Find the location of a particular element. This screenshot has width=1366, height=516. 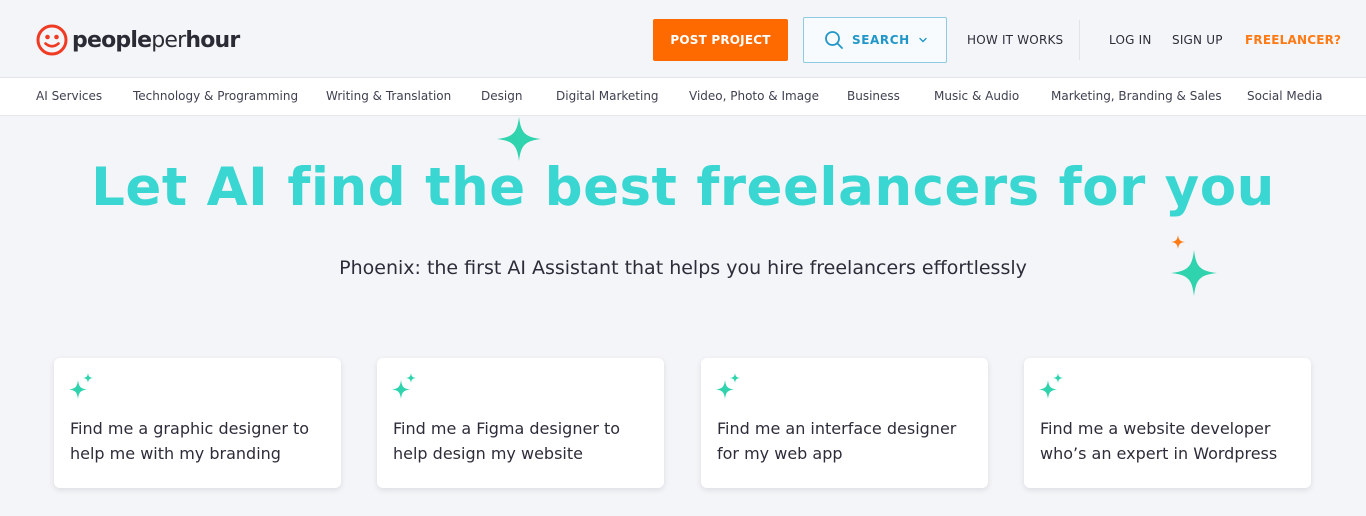

small-sparkle-icon is located at coordinates (1178, 242).